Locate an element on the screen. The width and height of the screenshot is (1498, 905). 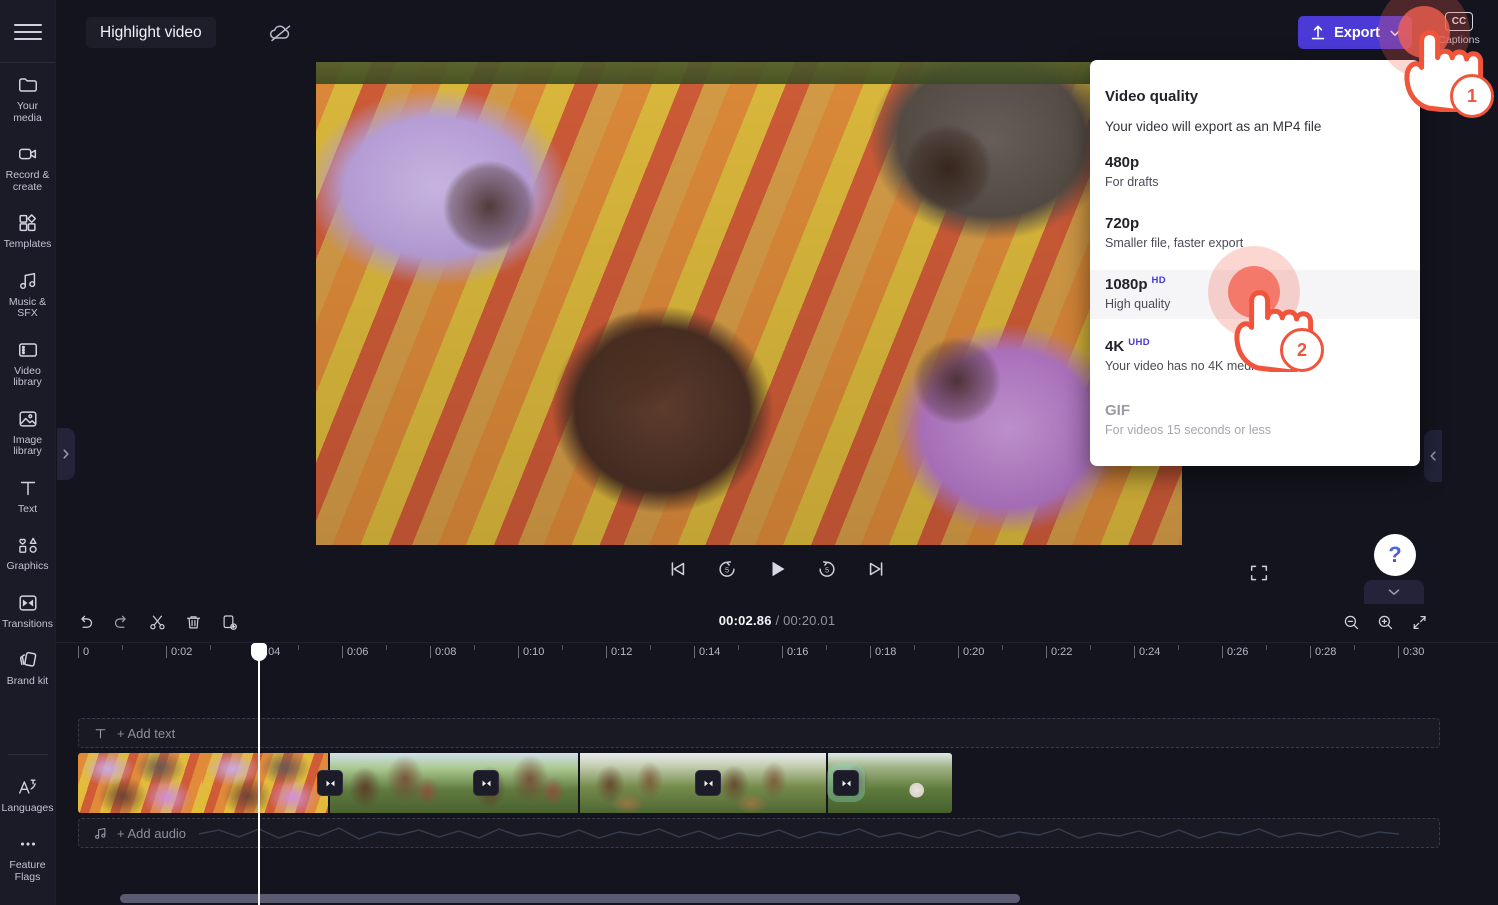
captions-button: CC Captions is located at coordinates (1459, 29).